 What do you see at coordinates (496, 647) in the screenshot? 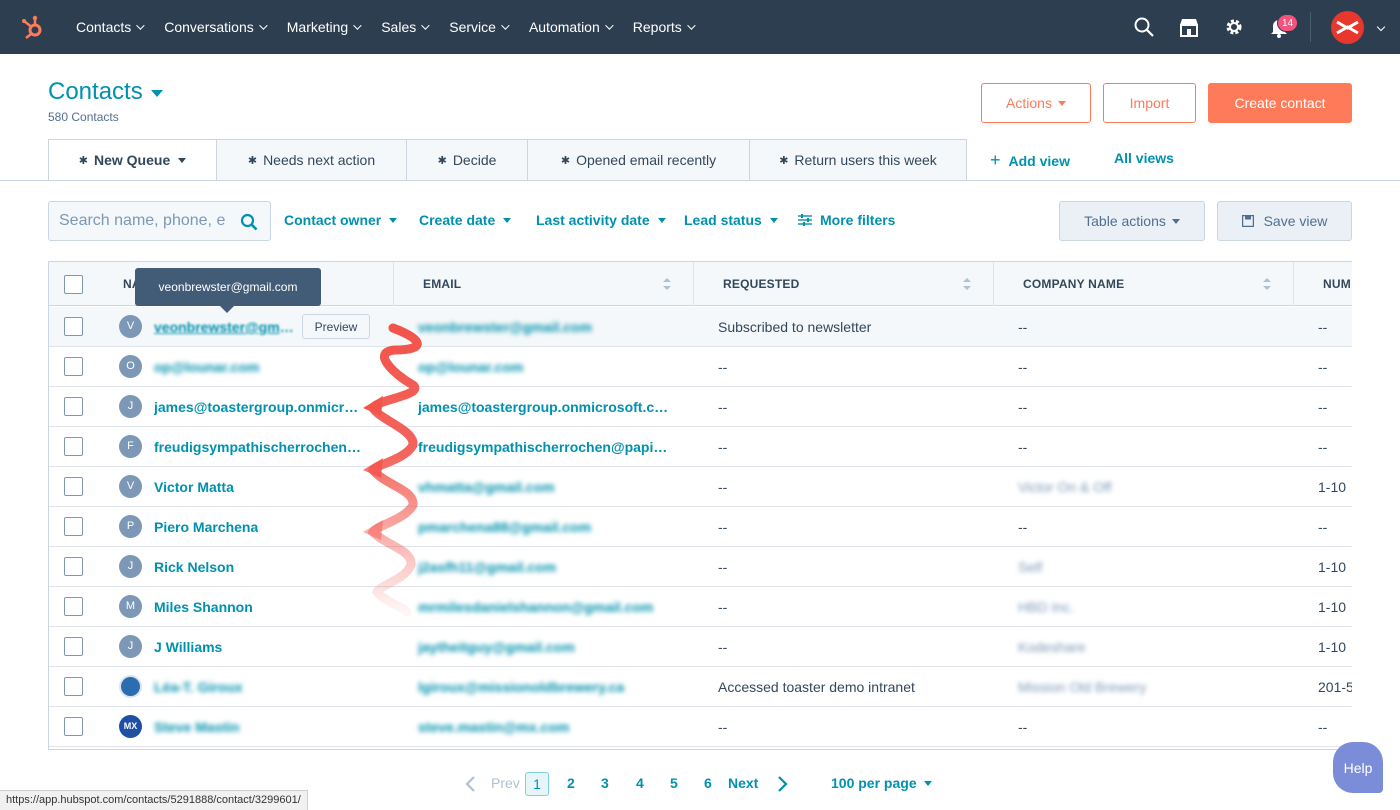
I see `contact-email-link: jaytheitguy@gmail.com` at bounding box center [496, 647].